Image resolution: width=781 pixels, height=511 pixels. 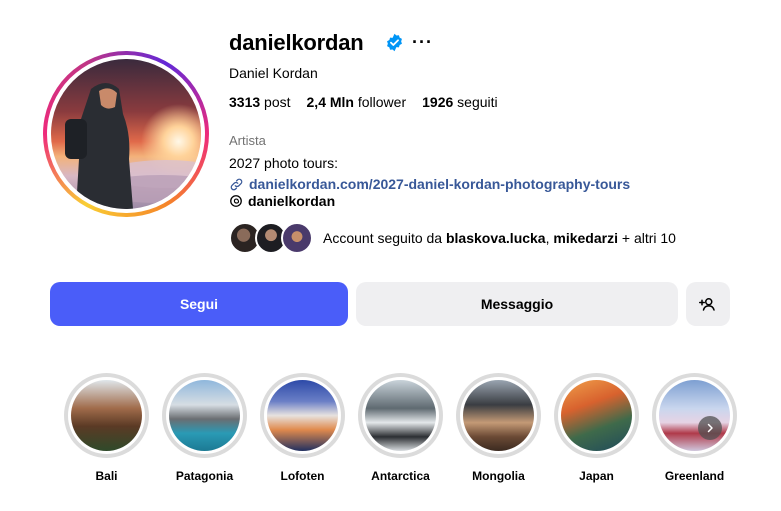 I want to click on verified-badge-icon, so click(x=394, y=42).